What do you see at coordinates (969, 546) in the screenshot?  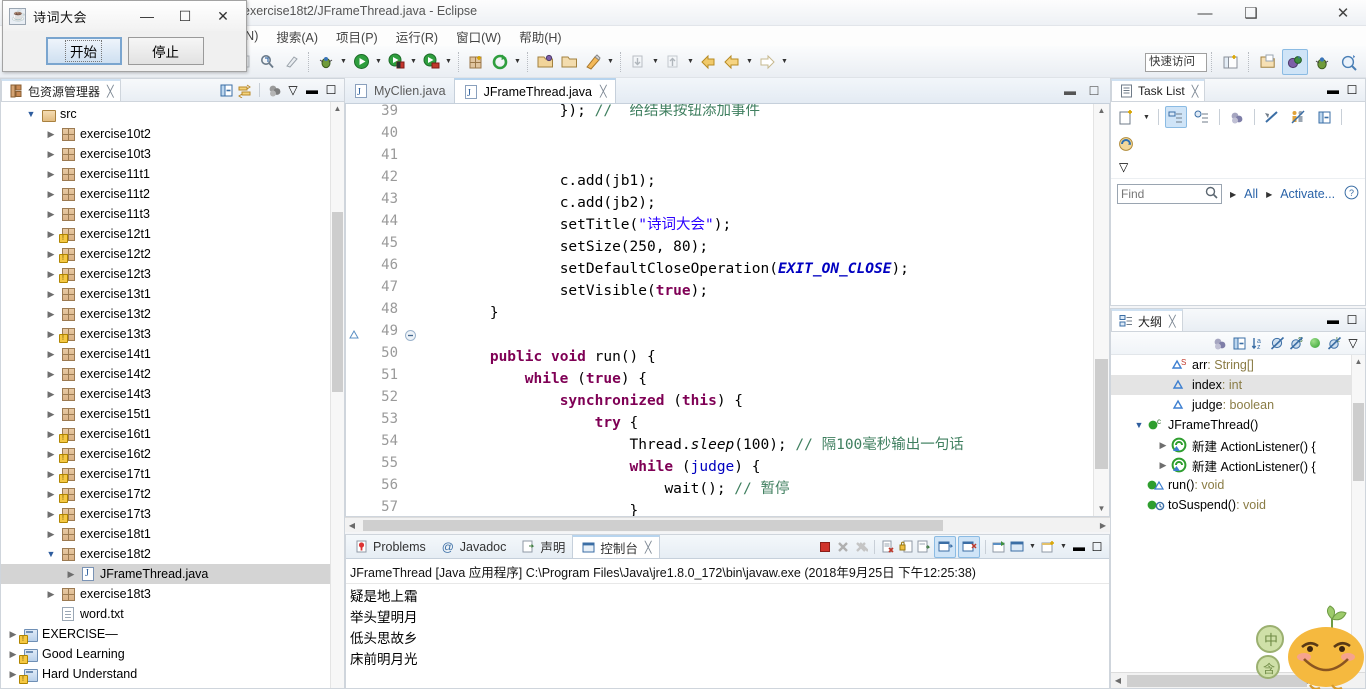 I see `show-console-on-error-icon` at bounding box center [969, 546].